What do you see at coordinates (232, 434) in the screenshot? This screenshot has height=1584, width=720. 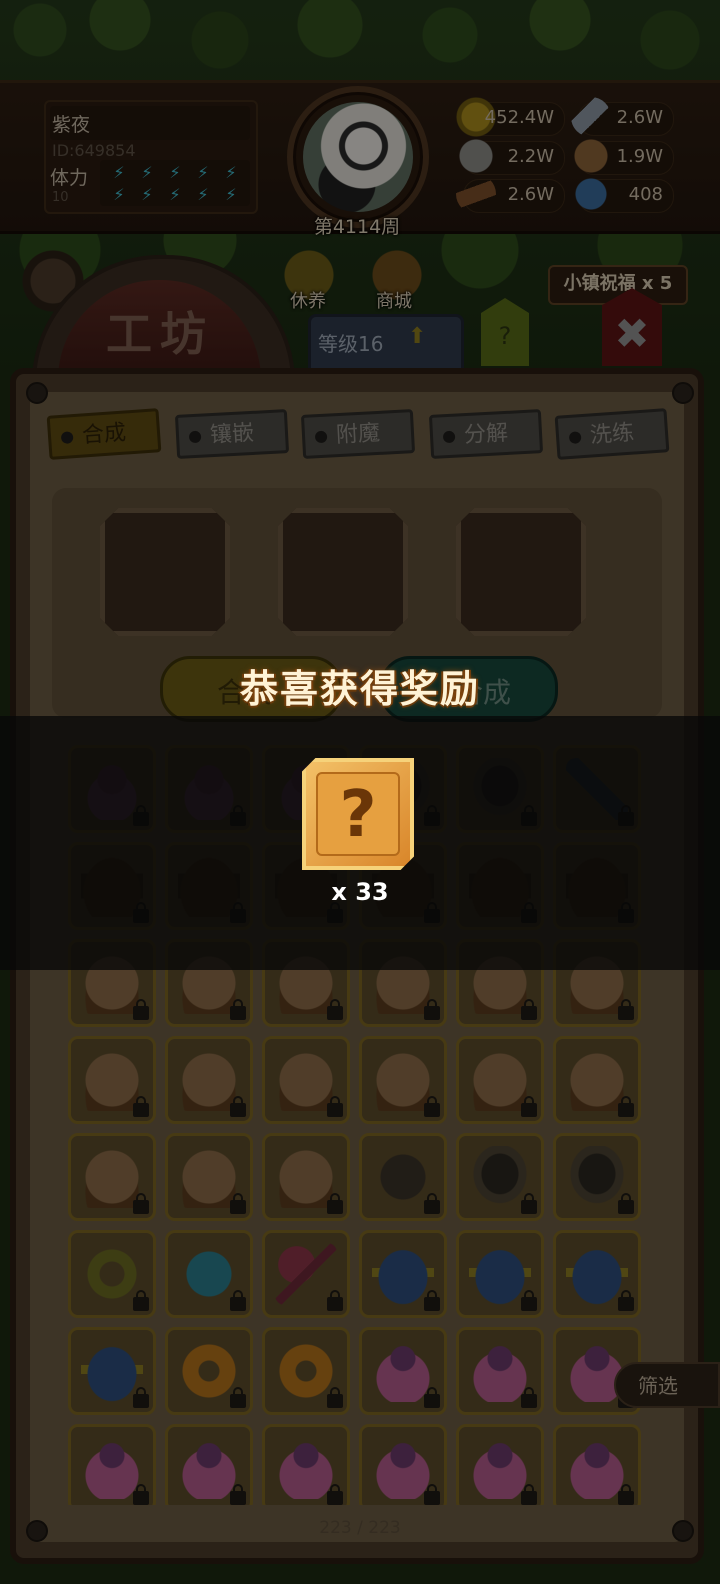 I see `tab-inlay: 镶嵌` at bounding box center [232, 434].